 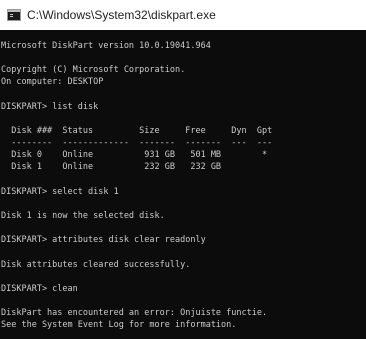 I want to click on console-command-attributes: DISKPART> attributes disk clear readonly, so click(x=103, y=240).